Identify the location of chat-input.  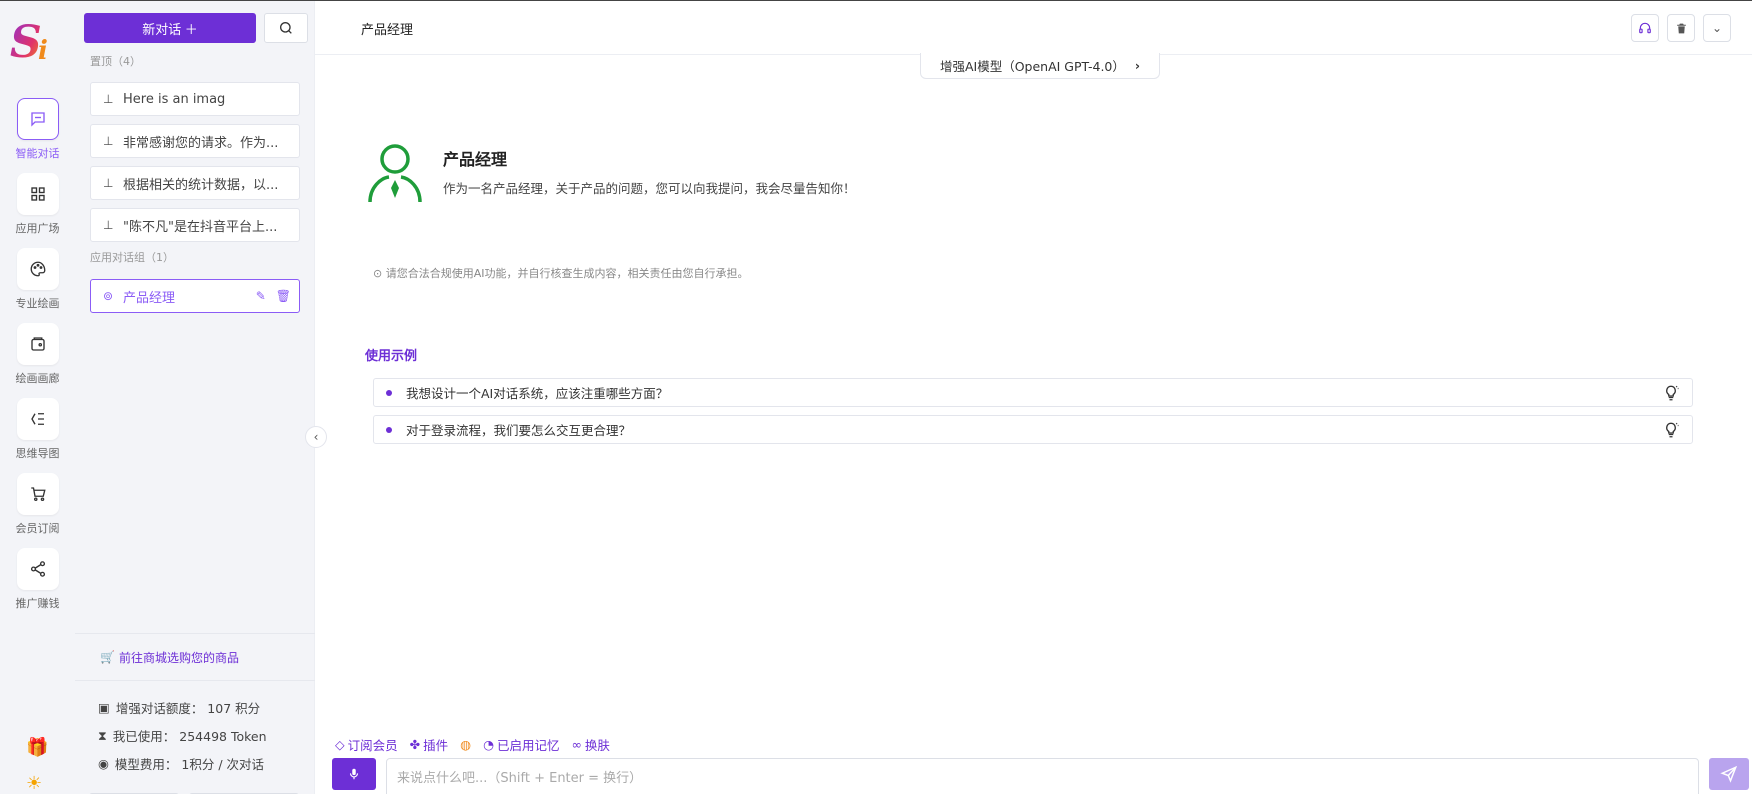
(1042, 776).